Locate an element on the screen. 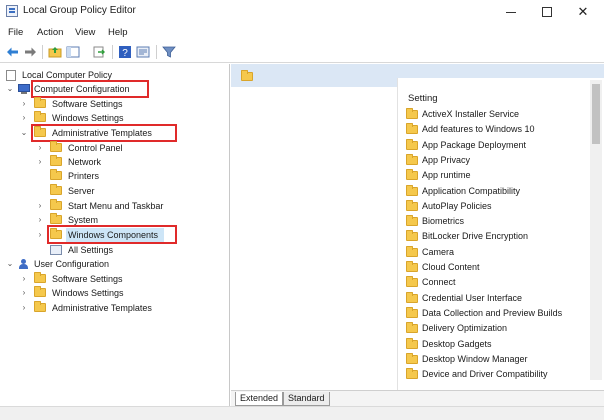  maximize-icon is located at coordinates (547, 12).